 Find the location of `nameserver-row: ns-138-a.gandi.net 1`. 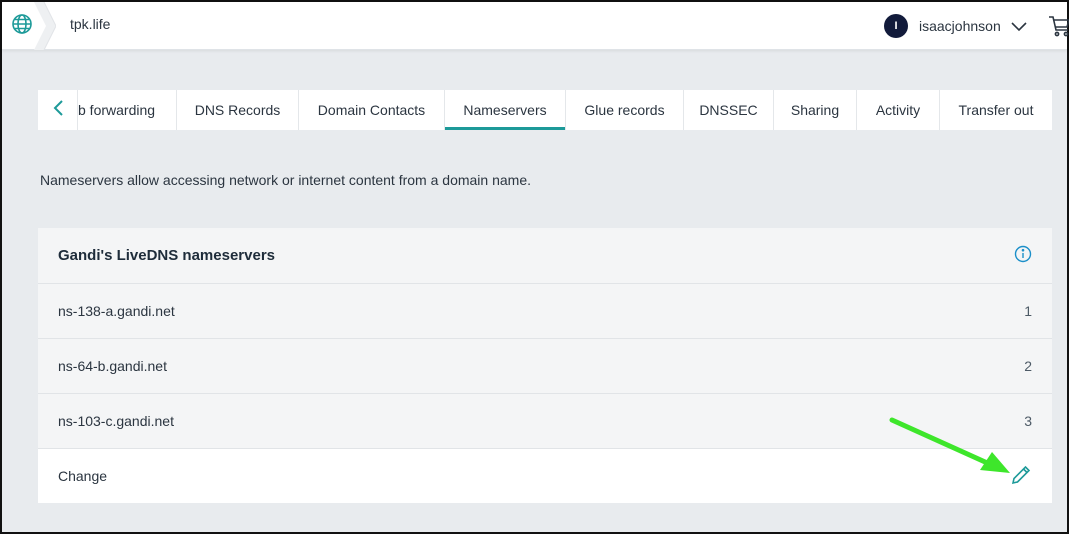

nameserver-row: ns-138-a.gandi.net 1 is located at coordinates (545, 311).